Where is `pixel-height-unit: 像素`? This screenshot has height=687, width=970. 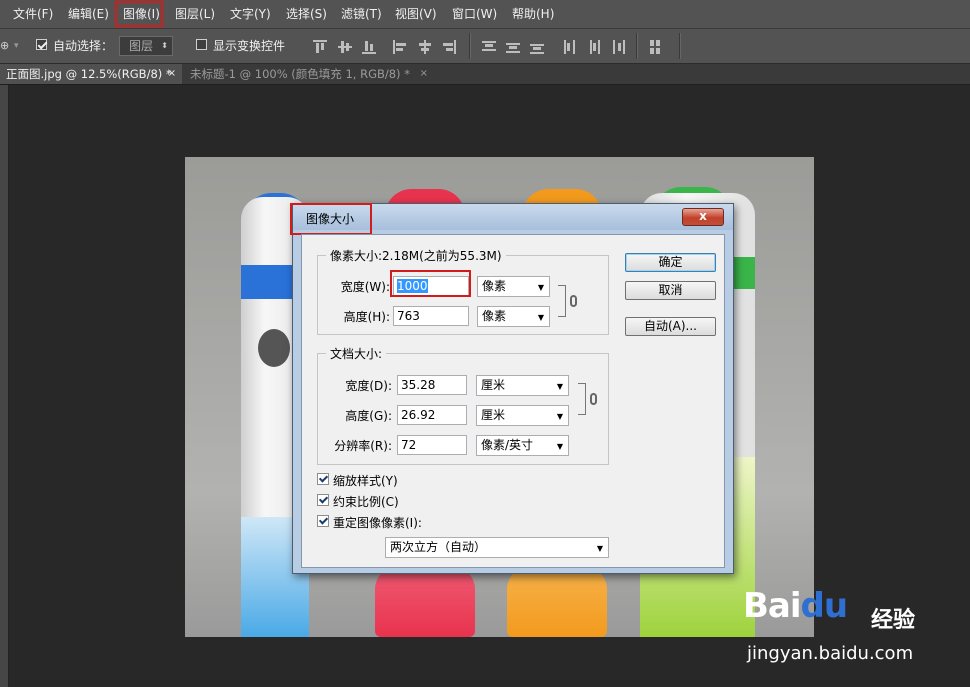
pixel-height-unit: 像素 is located at coordinates (494, 316).